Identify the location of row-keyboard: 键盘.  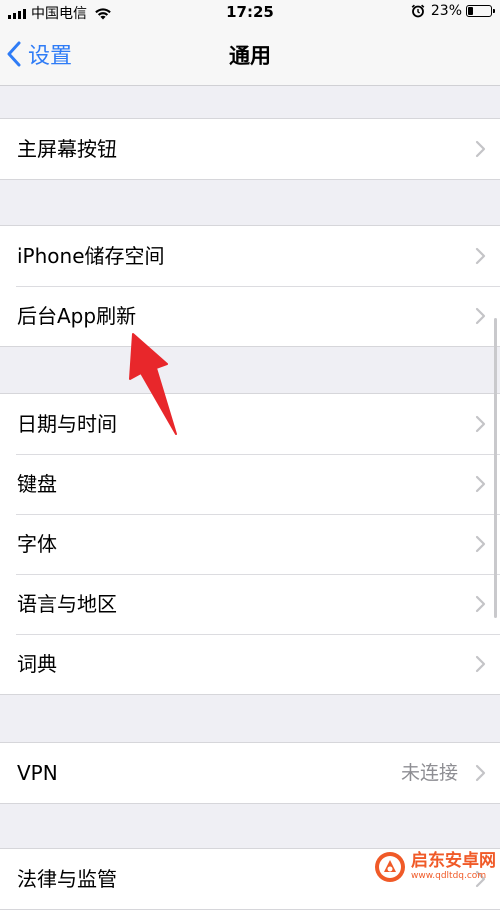
(250, 484).